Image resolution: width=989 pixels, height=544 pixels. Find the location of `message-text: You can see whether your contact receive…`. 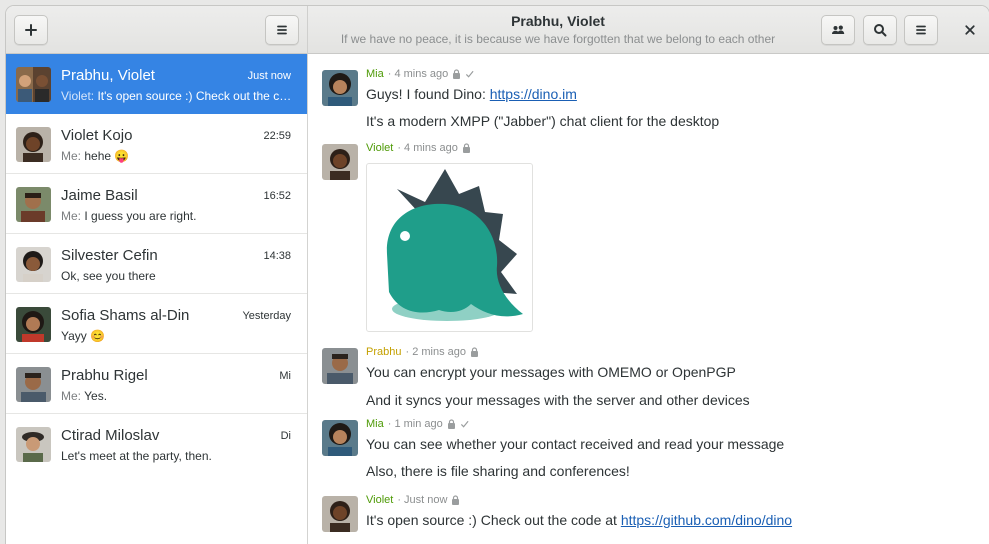

message-text: You can see whether your contact receive… is located at coordinates (575, 444).